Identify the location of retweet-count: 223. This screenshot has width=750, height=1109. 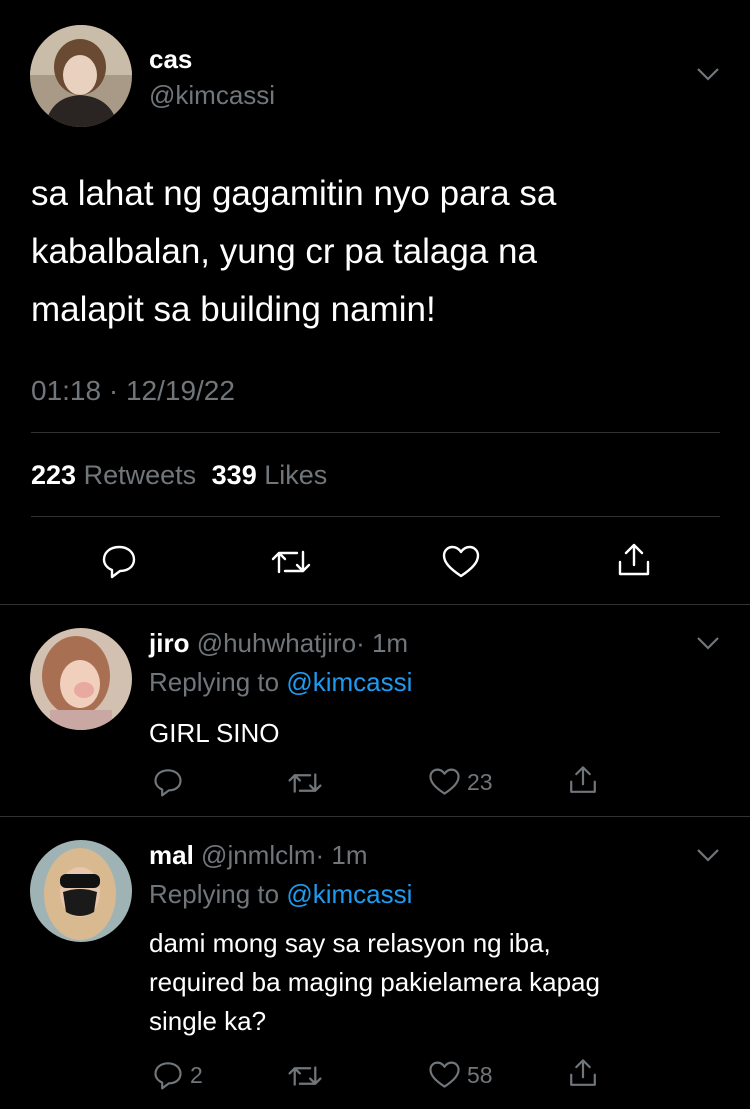
(53, 475).